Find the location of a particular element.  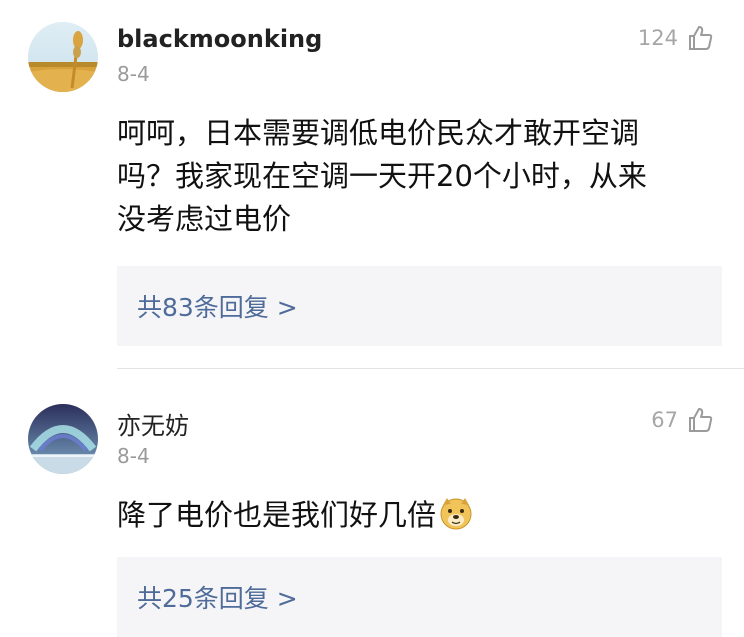

view-replies-button: 共25条回复 > is located at coordinates (419, 597).